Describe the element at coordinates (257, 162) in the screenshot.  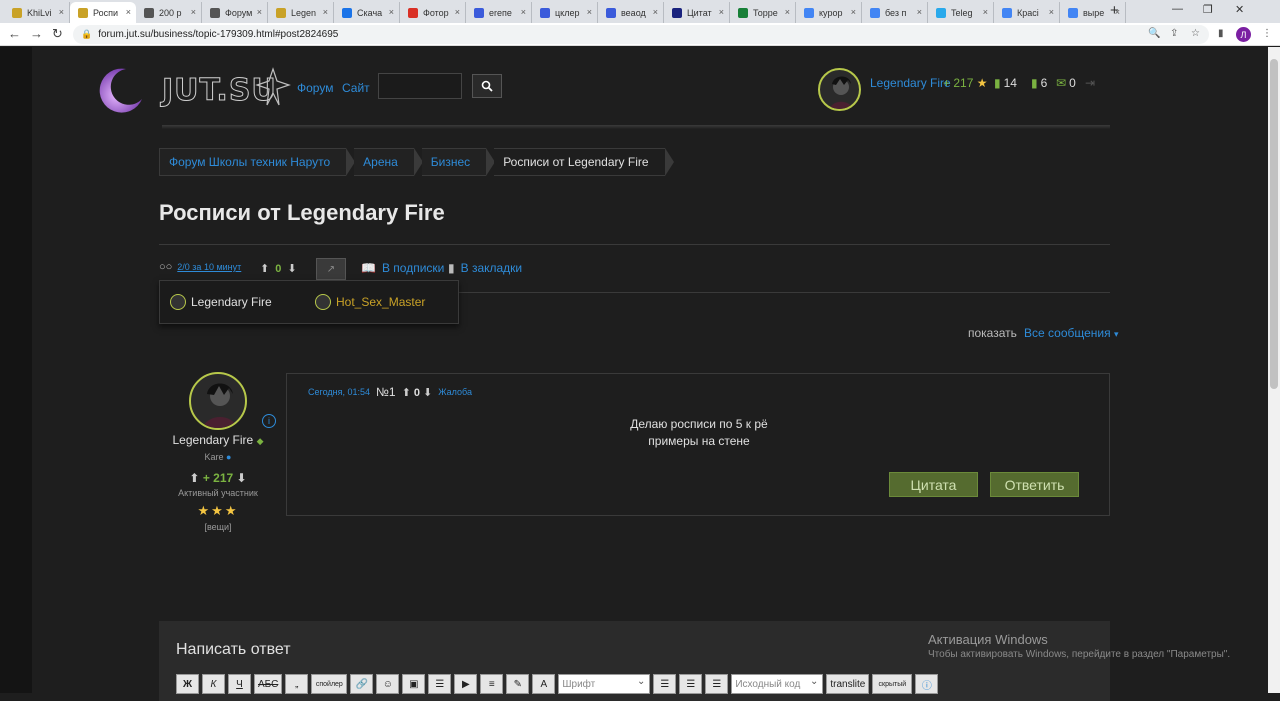
I see `breadcrumb-forum: Форум Школы техник Наруто` at that location.